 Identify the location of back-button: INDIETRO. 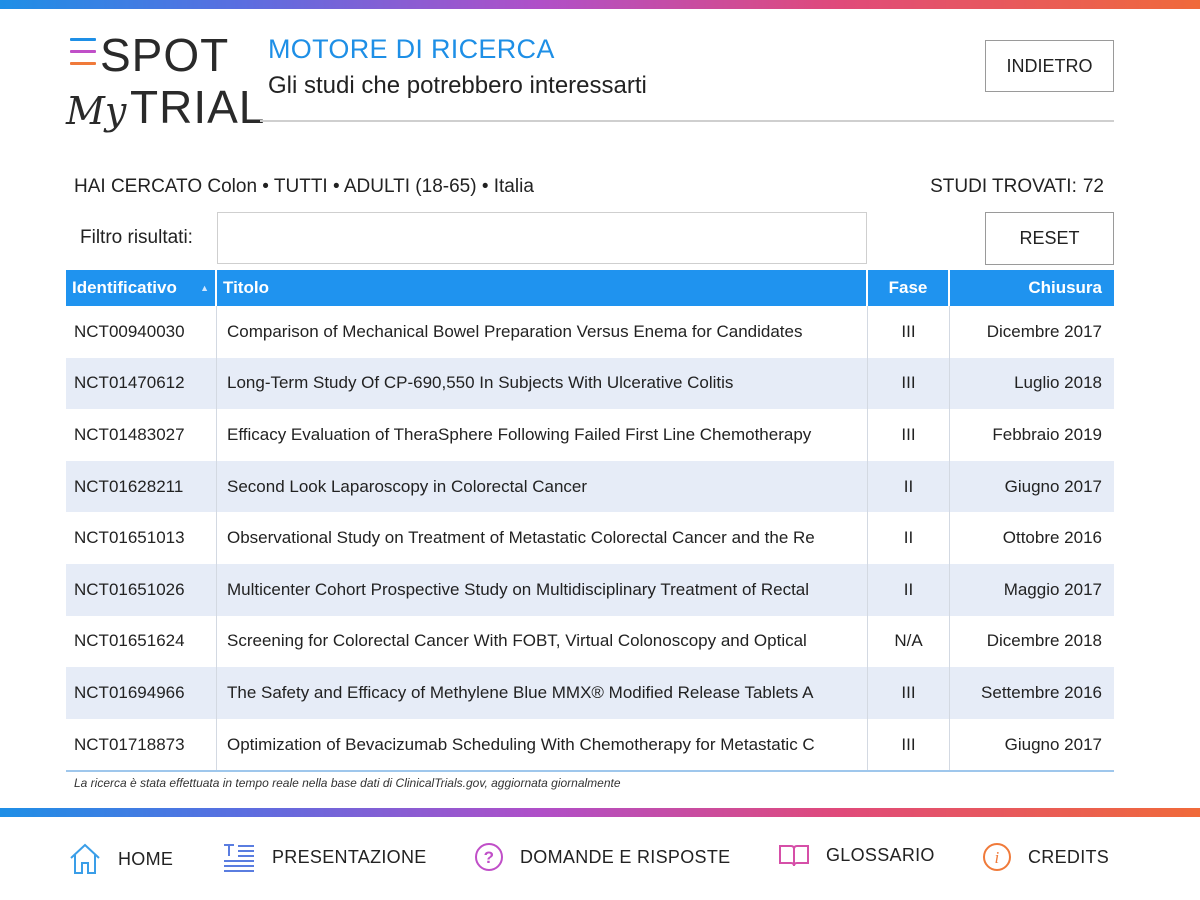
(1049, 66).